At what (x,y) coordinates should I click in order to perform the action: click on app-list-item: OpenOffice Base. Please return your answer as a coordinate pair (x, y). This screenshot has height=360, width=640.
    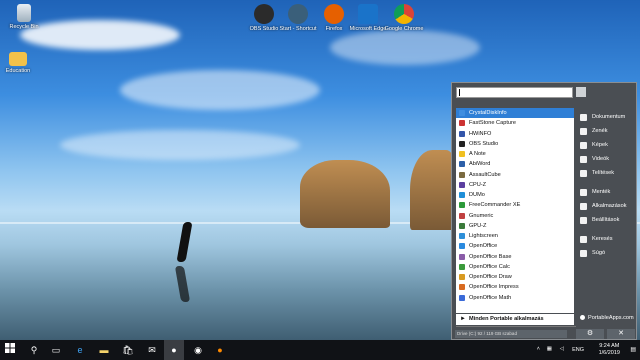
    Looking at the image, I should click on (515, 257).